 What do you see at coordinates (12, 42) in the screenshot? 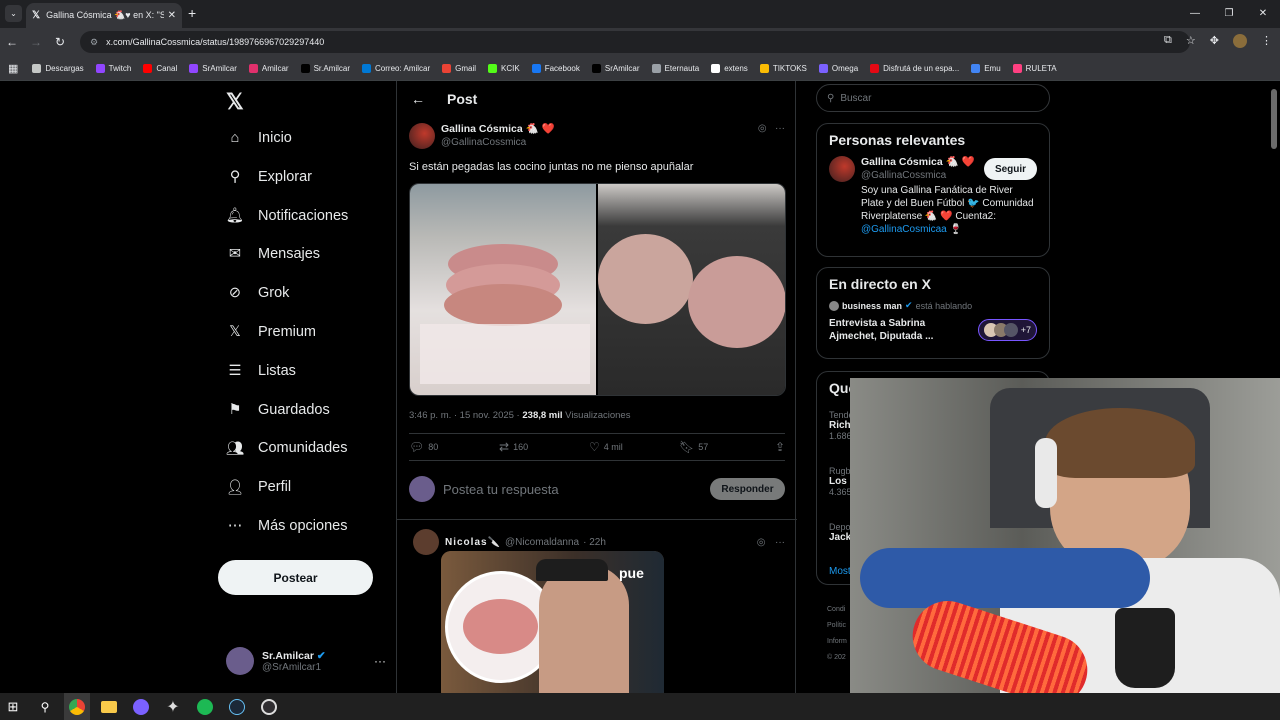
I see `back-button: ←` at bounding box center [12, 42].